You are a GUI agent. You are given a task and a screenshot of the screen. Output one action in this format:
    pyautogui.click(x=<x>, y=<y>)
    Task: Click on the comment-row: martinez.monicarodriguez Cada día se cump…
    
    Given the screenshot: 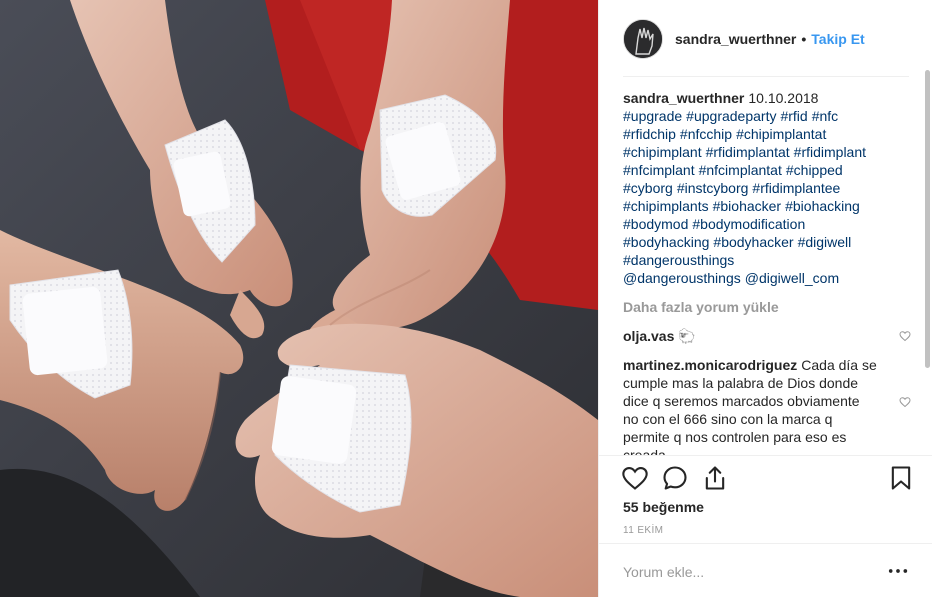 What is the action you would take?
    pyautogui.click(x=768, y=406)
    